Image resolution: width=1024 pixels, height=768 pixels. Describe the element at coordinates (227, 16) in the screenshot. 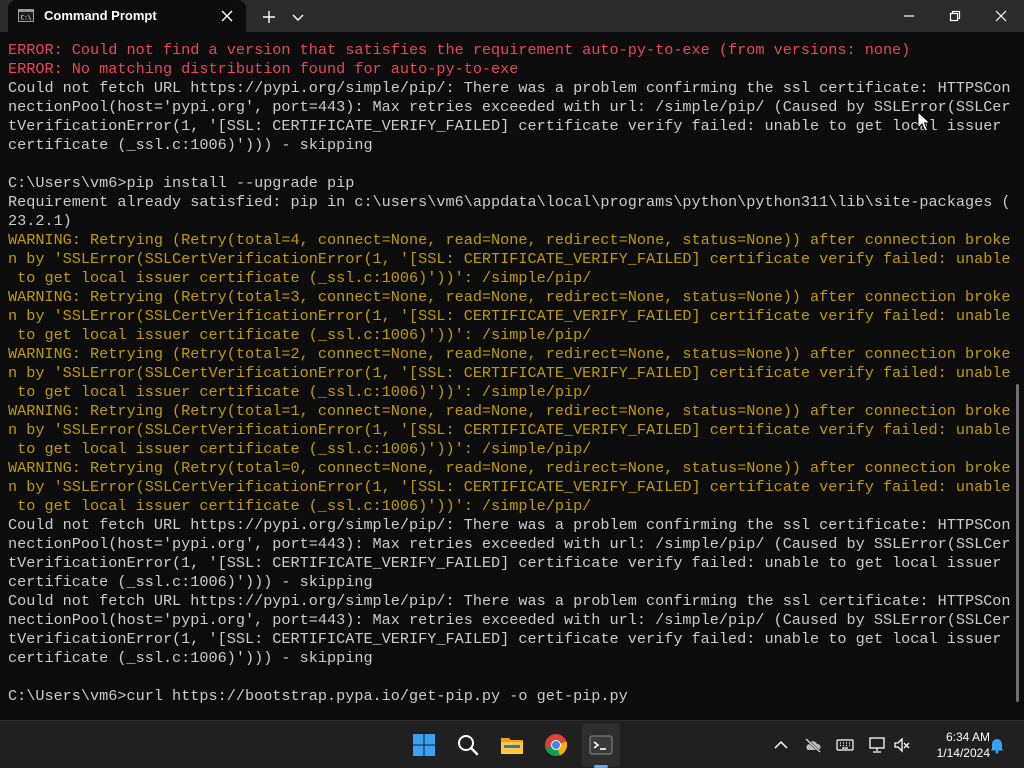

I see `close-icon` at that location.